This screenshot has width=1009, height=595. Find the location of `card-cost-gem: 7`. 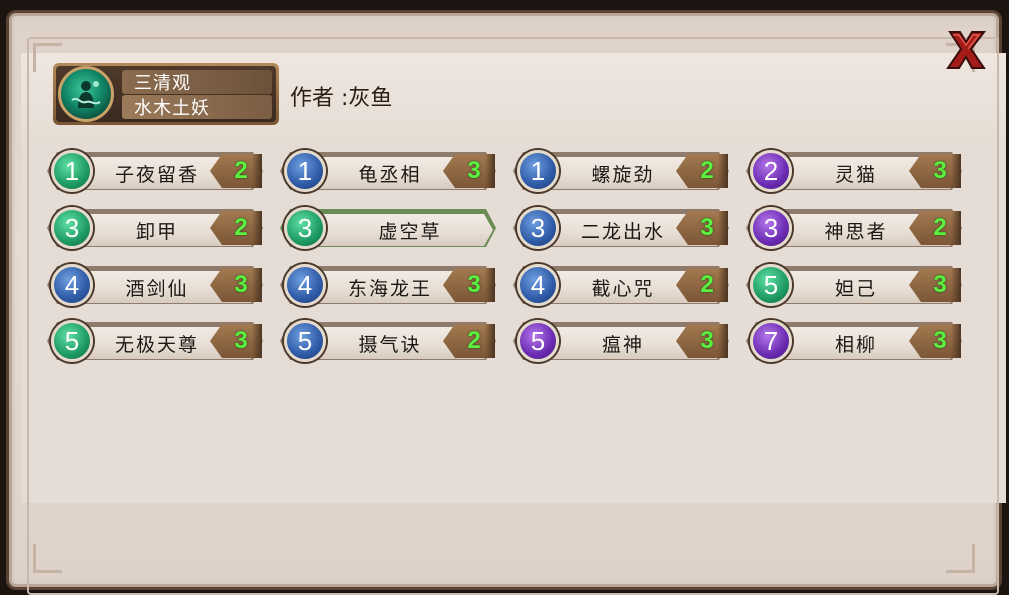

card-cost-gem: 7 is located at coordinates (771, 341).